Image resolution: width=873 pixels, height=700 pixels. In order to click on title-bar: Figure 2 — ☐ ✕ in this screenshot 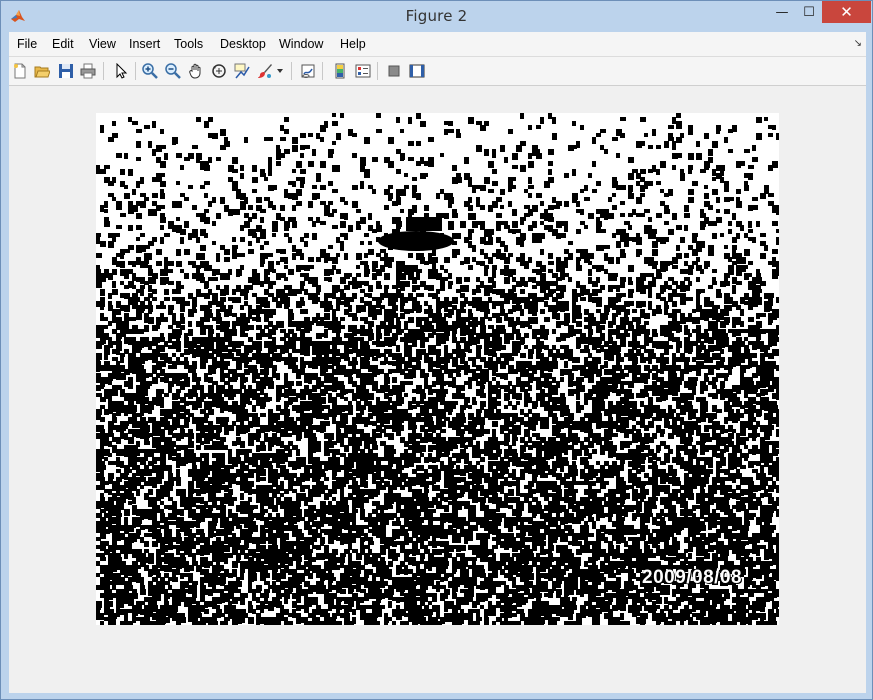, I will do `click(436, 16)`.